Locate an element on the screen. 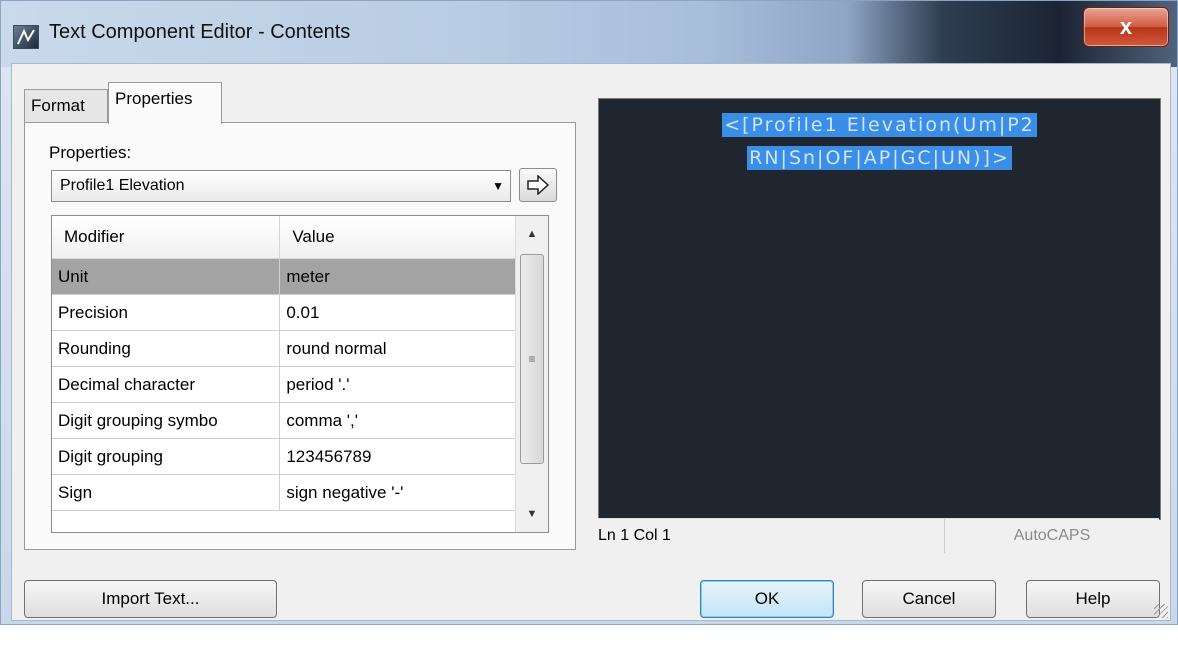 This screenshot has height=645, width=1178. table-scrollbar: ▲ ≡ ▼ is located at coordinates (531, 374).